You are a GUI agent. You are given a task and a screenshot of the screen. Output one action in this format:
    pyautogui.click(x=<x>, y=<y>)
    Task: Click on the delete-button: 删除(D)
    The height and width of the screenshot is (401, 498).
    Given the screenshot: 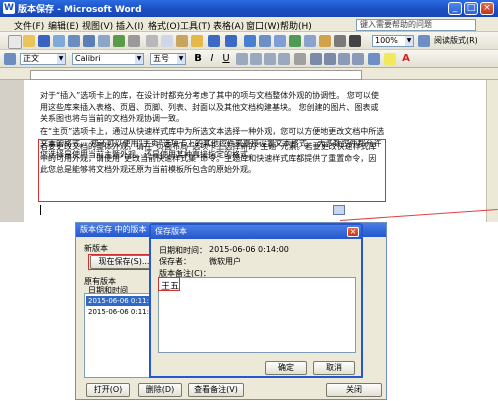 What is the action you would take?
    pyautogui.click(x=160, y=390)
    